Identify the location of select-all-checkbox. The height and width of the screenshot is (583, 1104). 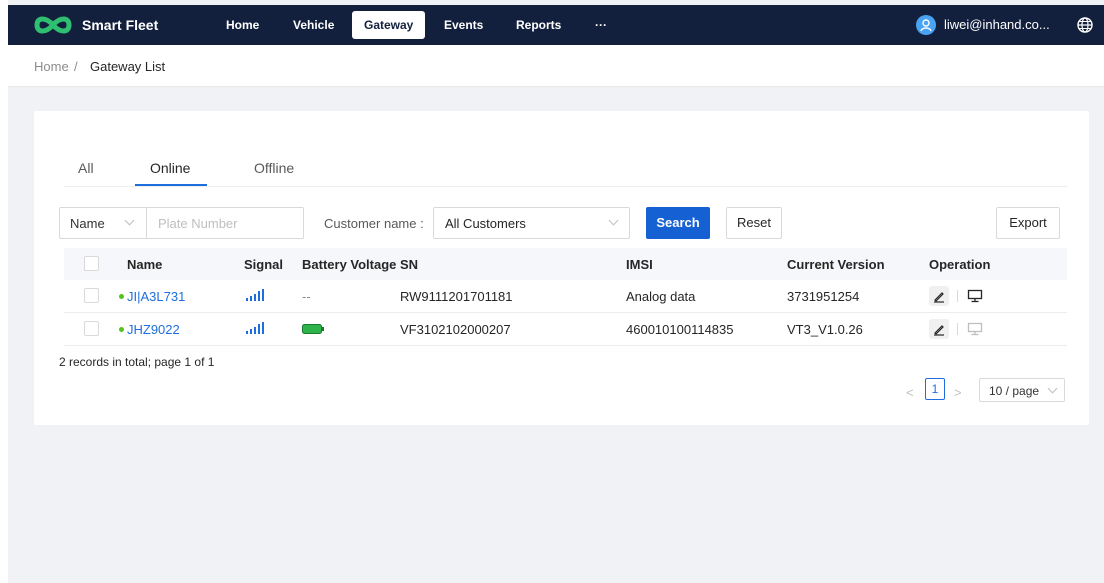
(91, 263).